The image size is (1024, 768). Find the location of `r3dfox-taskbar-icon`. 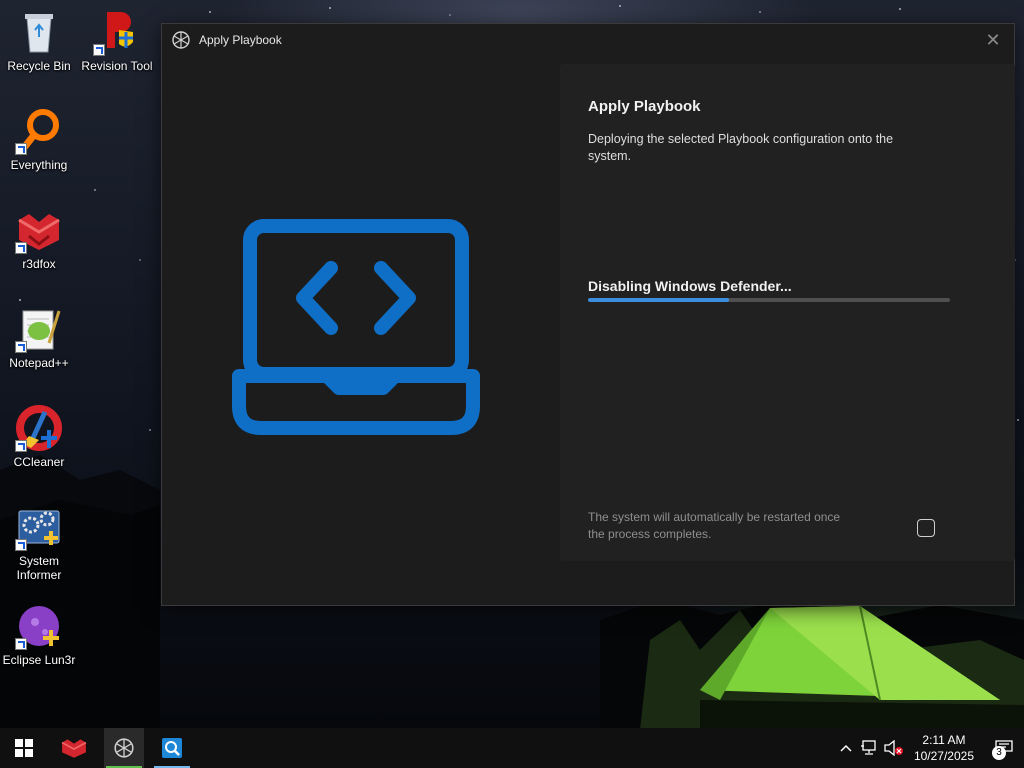

r3dfox-taskbar-icon is located at coordinates (74, 748).